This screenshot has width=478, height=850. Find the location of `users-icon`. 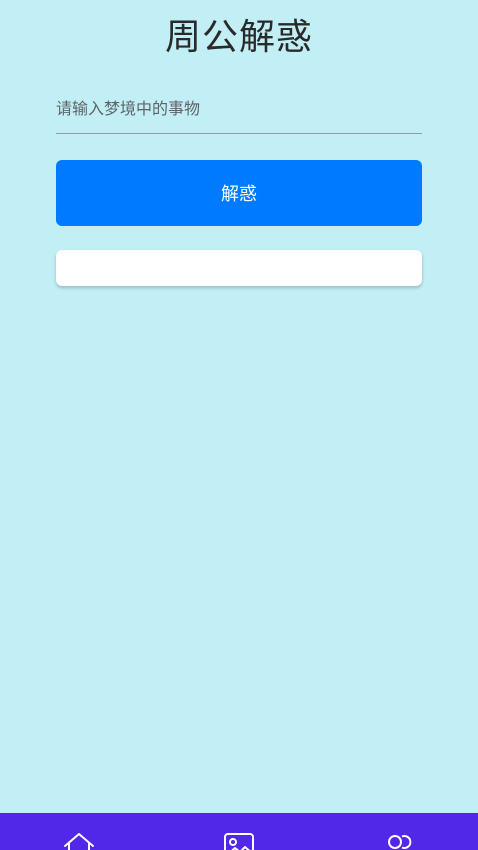

users-icon is located at coordinates (400, 842).